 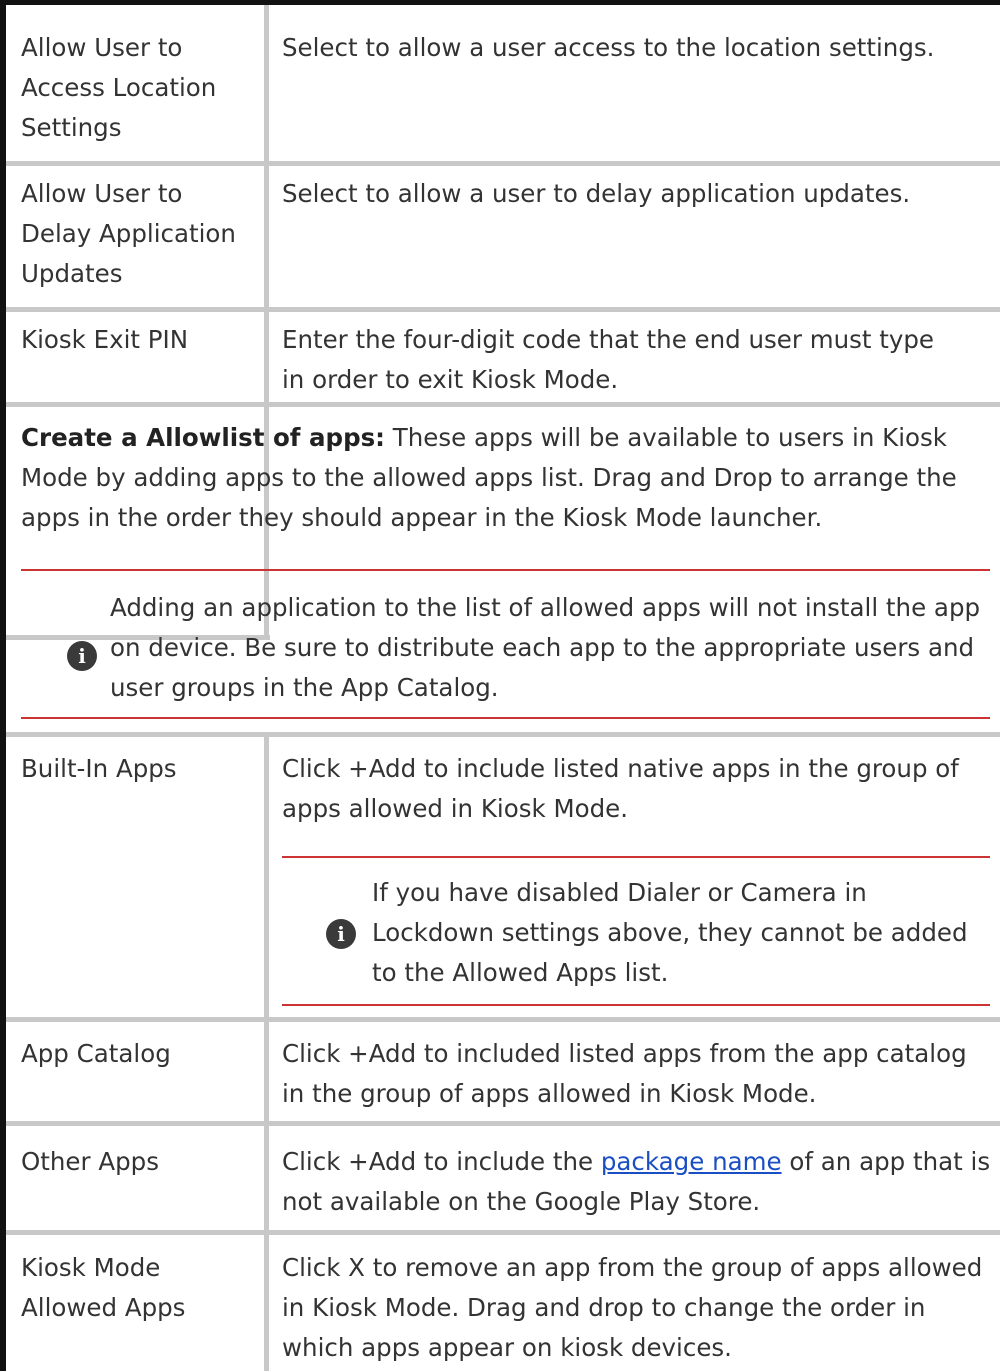 I want to click on column-divider-top, so click(x=266, y=322).